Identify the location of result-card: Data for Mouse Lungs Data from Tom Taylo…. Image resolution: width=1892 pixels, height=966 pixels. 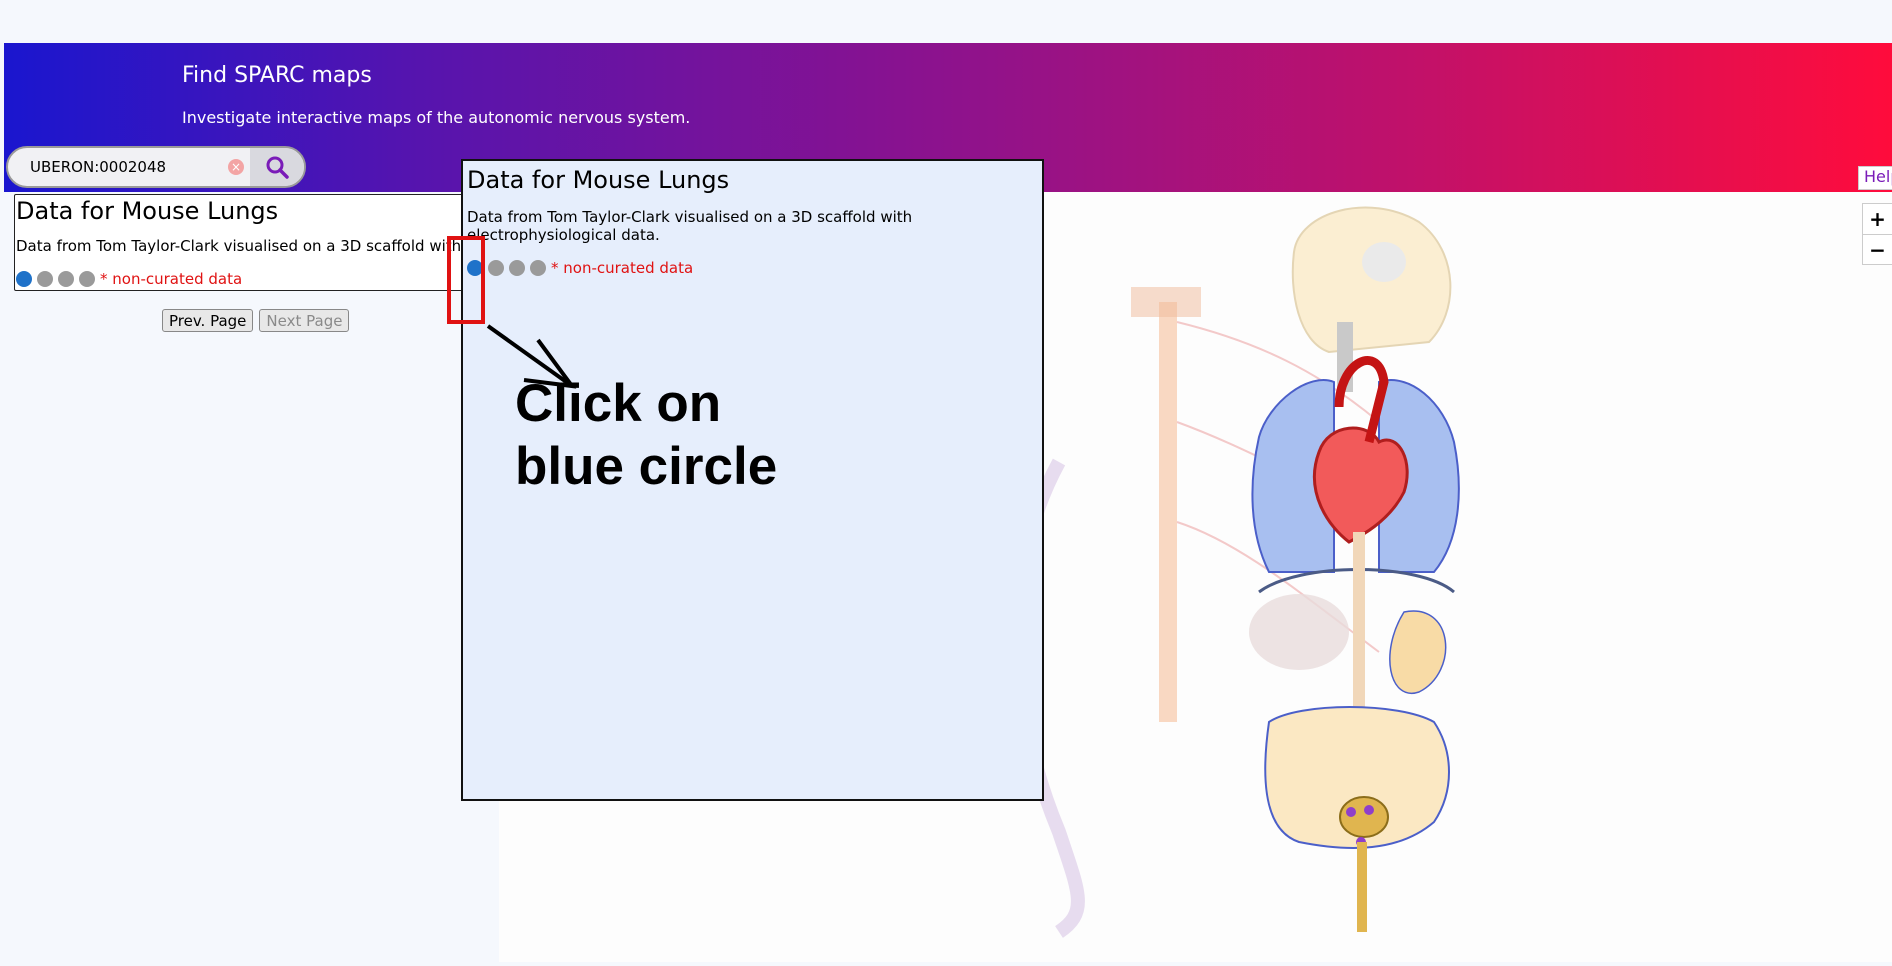
(254, 242).